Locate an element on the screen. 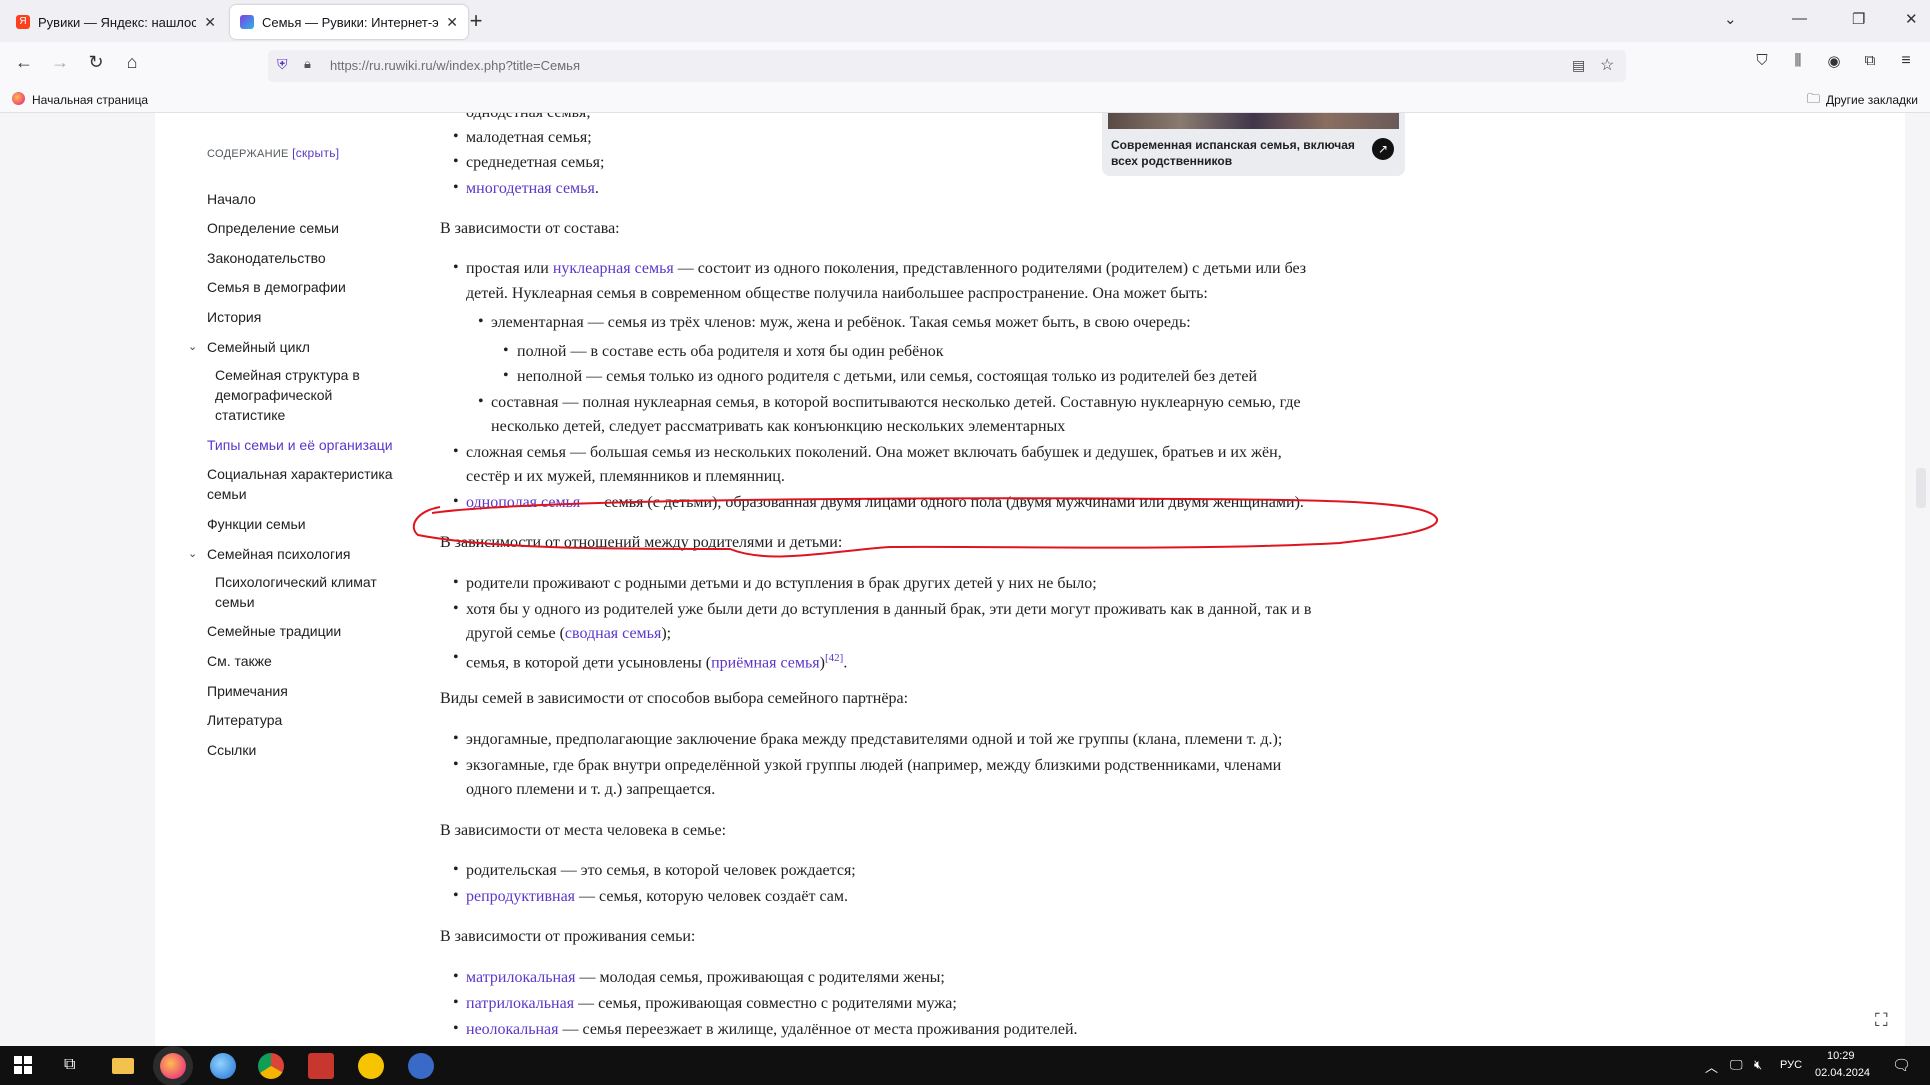  reference-42: [42] is located at coordinates (834, 658).